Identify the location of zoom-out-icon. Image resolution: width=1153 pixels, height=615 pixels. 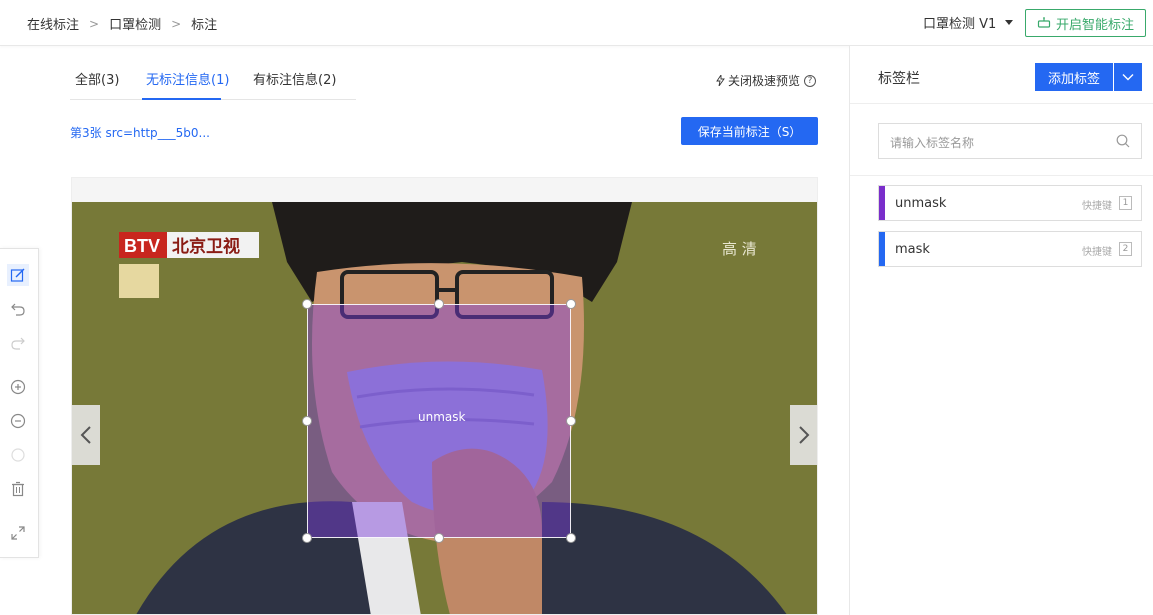
(18, 421).